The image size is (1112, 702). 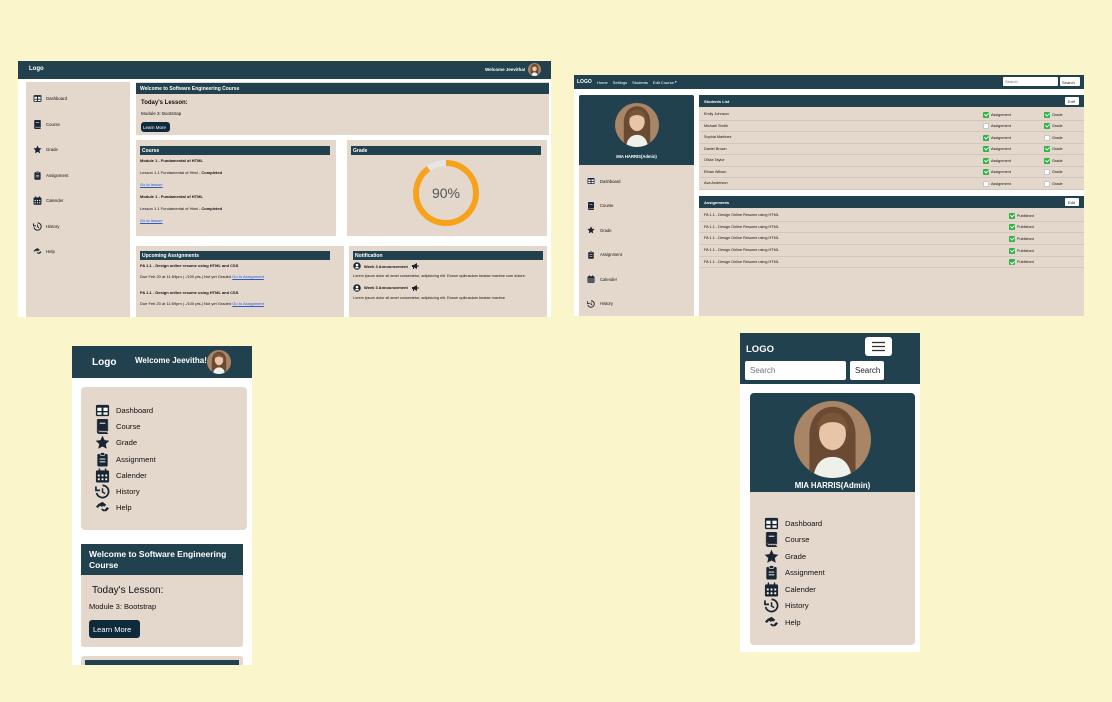 I want to click on notification-heading: Week 3 Announcement, so click(x=448, y=288).